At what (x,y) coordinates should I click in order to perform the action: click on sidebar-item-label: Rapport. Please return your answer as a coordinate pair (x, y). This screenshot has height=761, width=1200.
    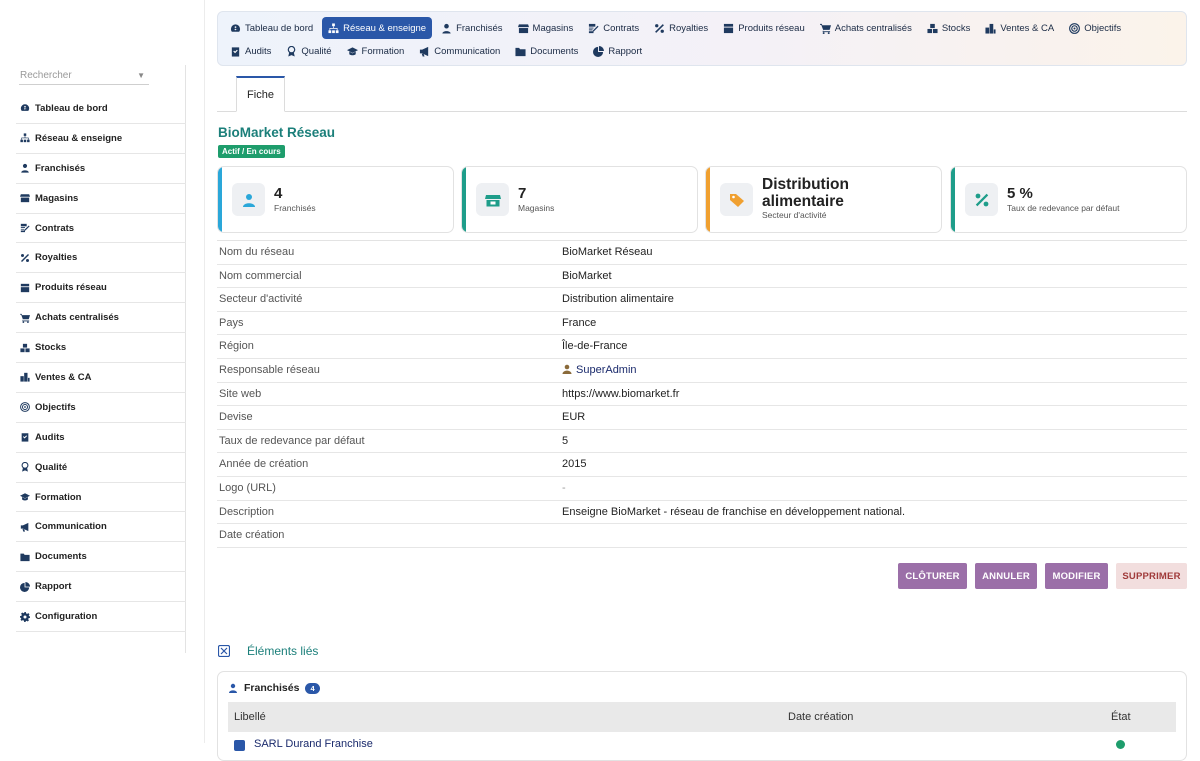
    Looking at the image, I should click on (53, 587).